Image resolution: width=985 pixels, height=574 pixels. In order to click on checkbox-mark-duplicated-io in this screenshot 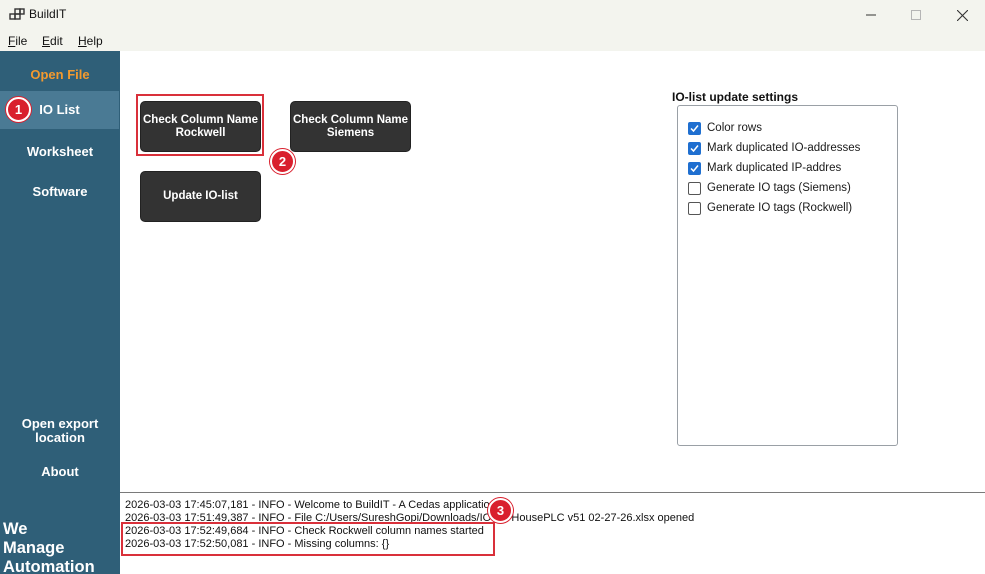, I will do `click(694, 148)`.